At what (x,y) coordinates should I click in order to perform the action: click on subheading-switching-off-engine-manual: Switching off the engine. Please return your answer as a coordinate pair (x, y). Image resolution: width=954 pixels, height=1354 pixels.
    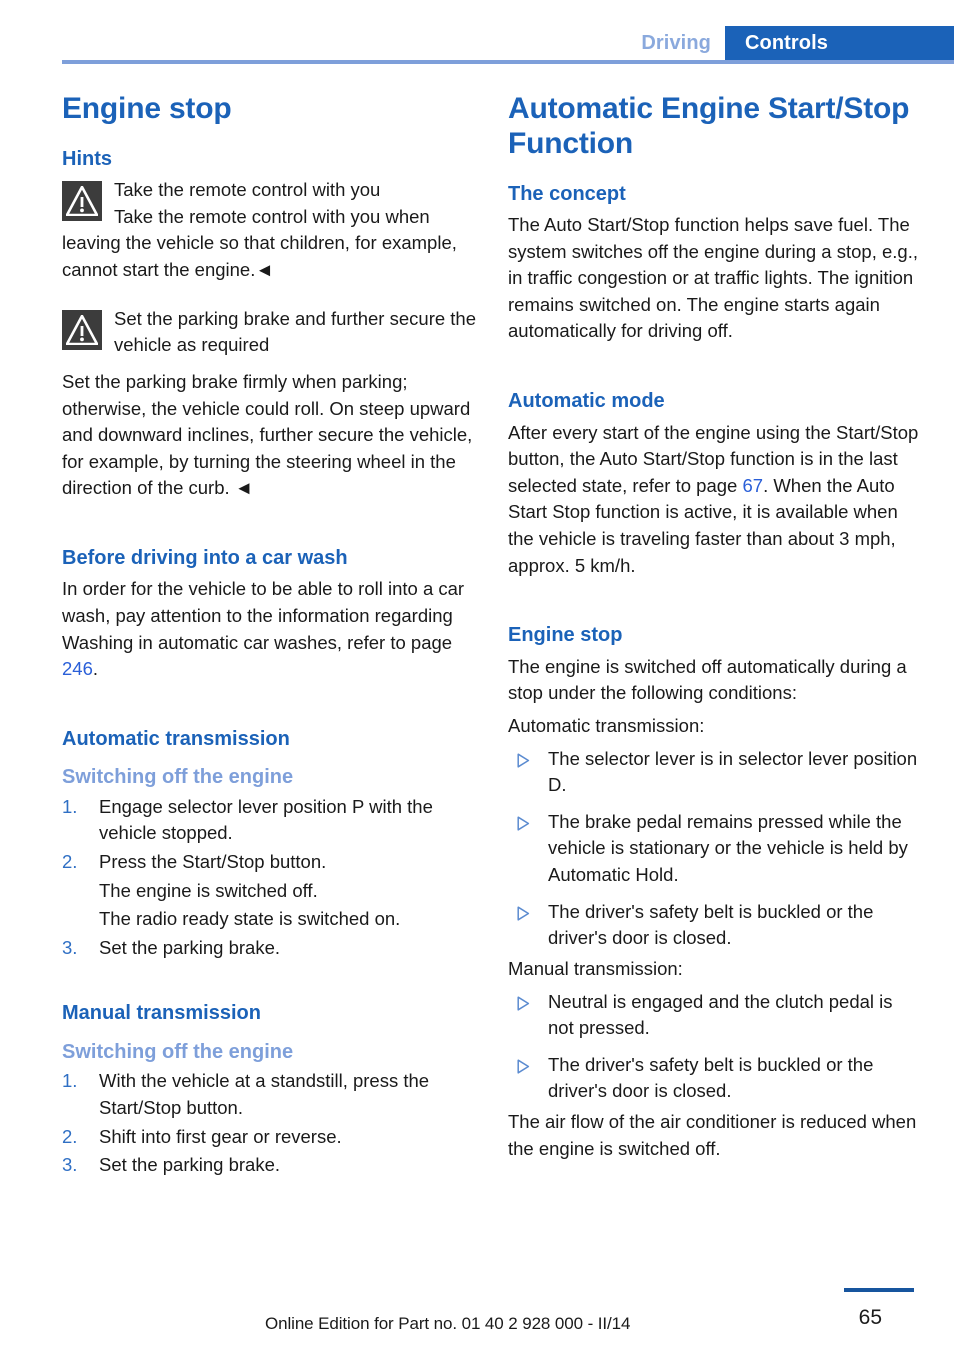
    Looking at the image, I should click on (178, 1051).